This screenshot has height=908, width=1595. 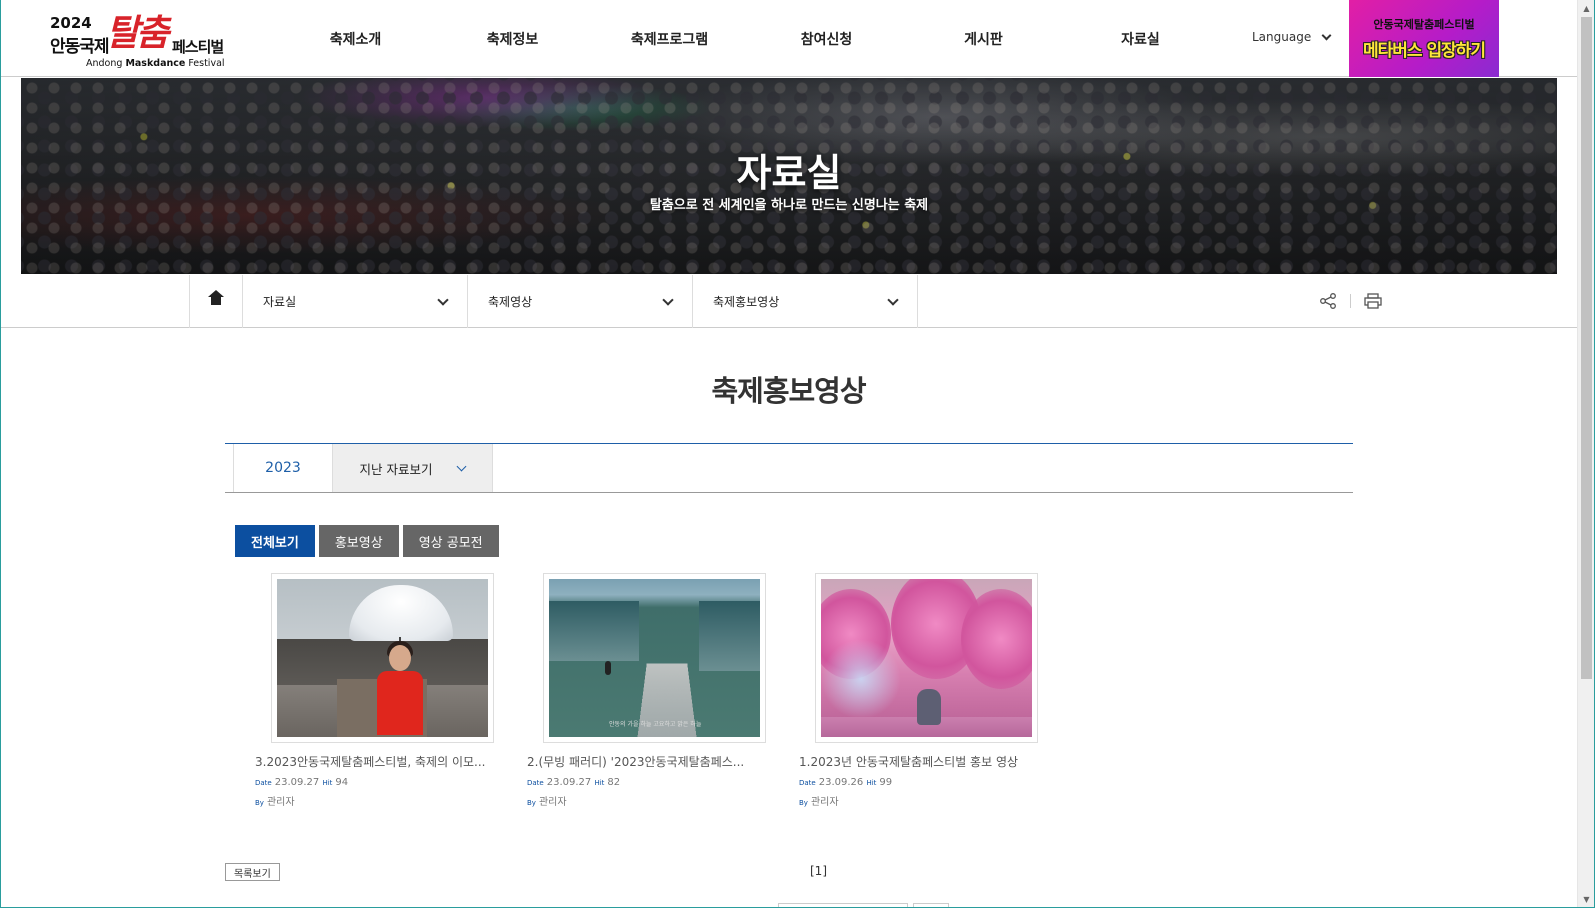 What do you see at coordinates (355, 301) in the screenshot?
I see `location-dropdown-archive: 자료실` at bounding box center [355, 301].